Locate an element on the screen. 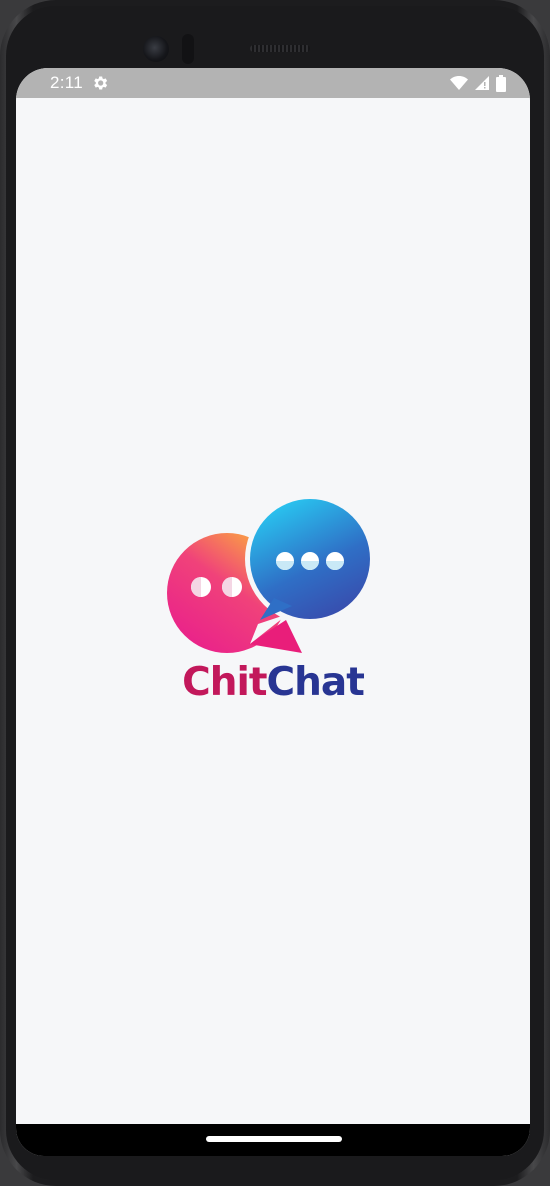 The image size is (550, 1186). wifi-icon is located at coordinates (459, 83).